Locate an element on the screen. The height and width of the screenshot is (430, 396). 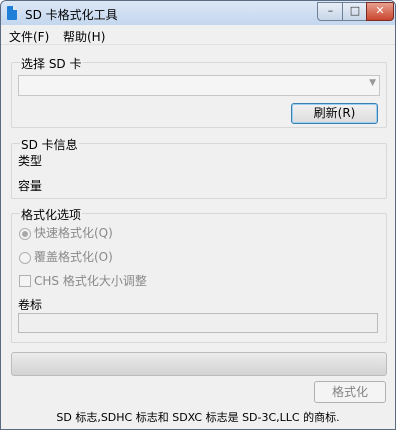
menu-bar: 文件(F) 帮助(H) is located at coordinates (198, 35).